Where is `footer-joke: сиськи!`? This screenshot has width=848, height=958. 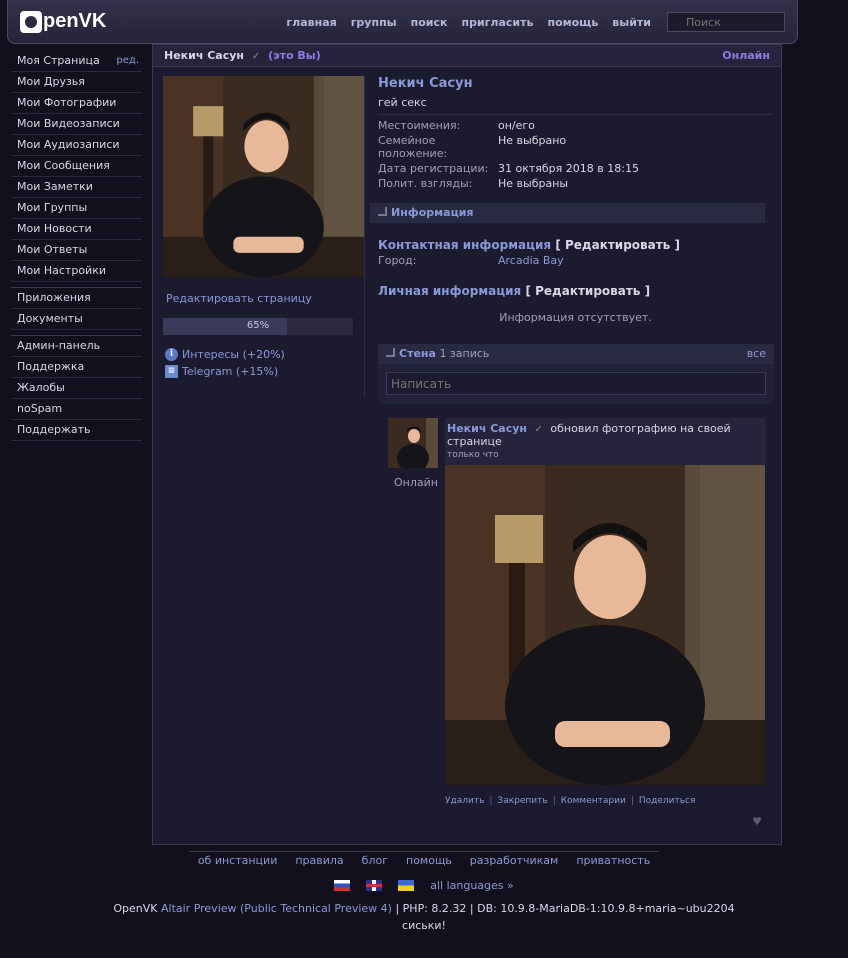 footer-joke: сиськи! is located at coordinates (424, 925).